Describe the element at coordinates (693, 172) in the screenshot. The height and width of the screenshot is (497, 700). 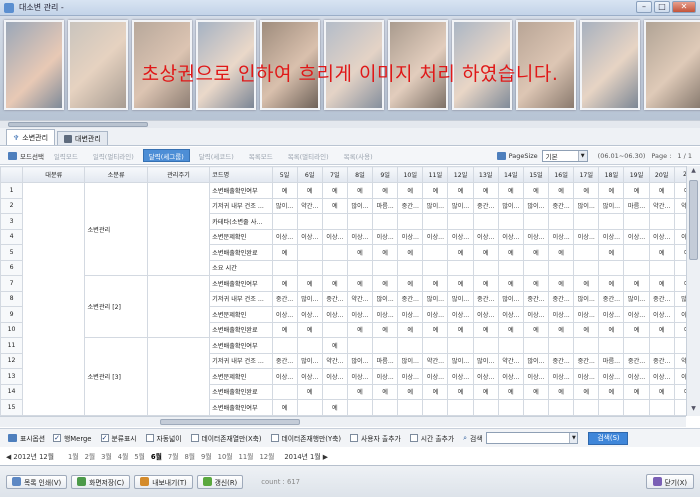
I see `scroll-up-icon: ▲` at that location.